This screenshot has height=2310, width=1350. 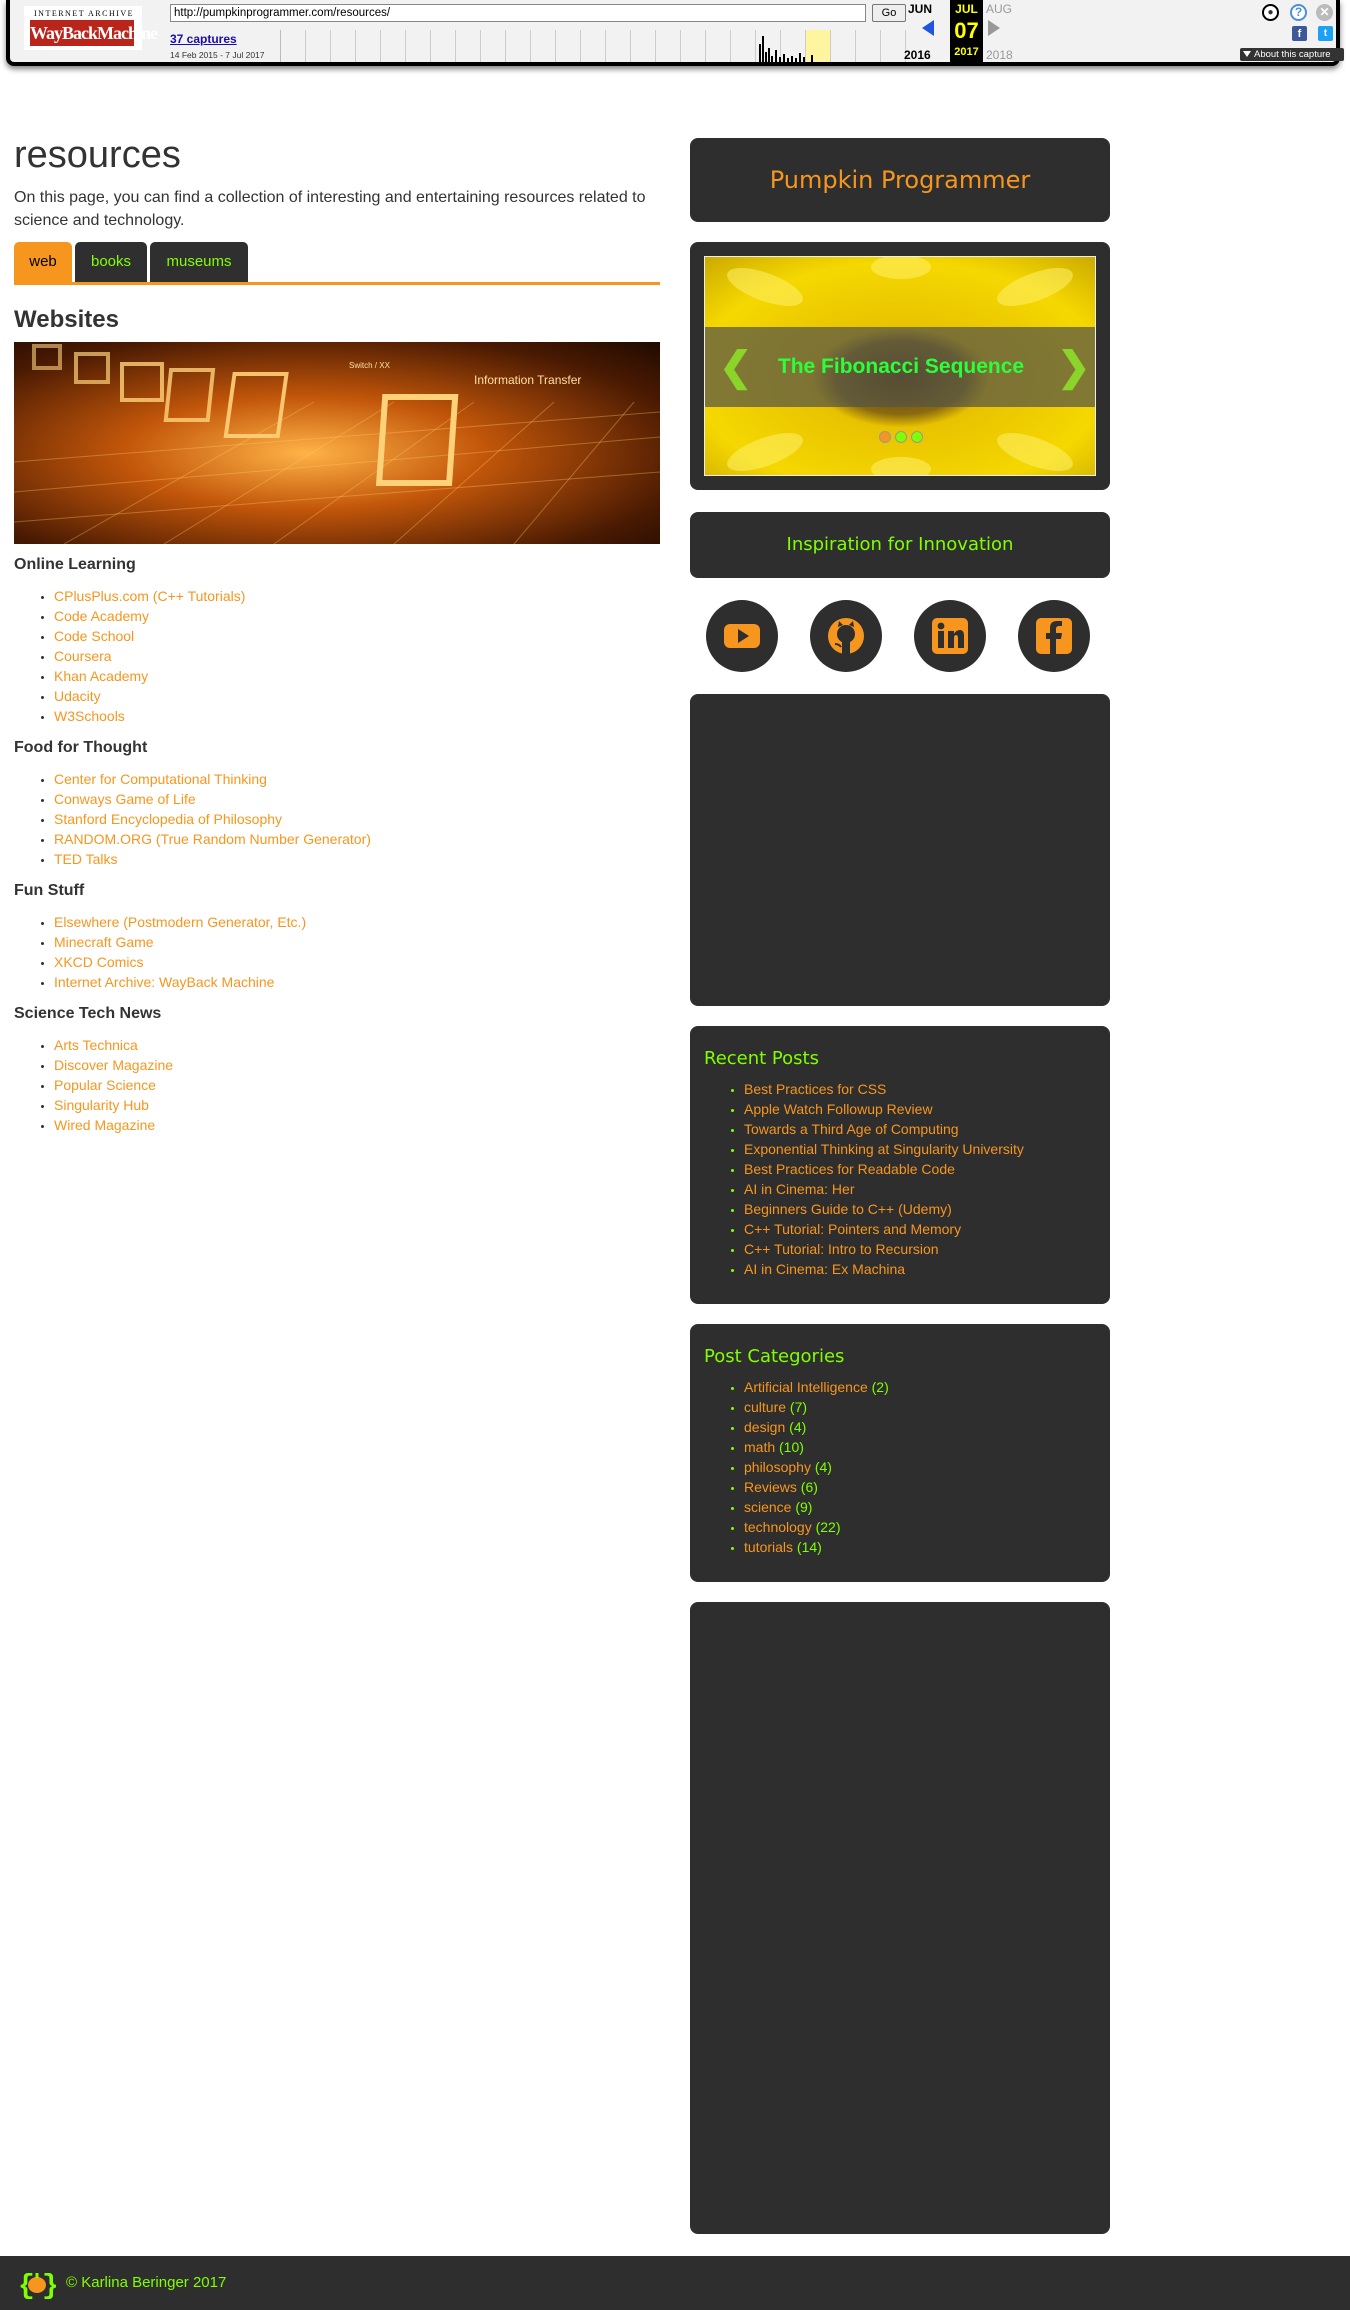 What do you see at coordinates (884, 1189) in the screenshot?
I see `recent-post-link: AI in Cinema: Her` at bounding box center [884, 1189].